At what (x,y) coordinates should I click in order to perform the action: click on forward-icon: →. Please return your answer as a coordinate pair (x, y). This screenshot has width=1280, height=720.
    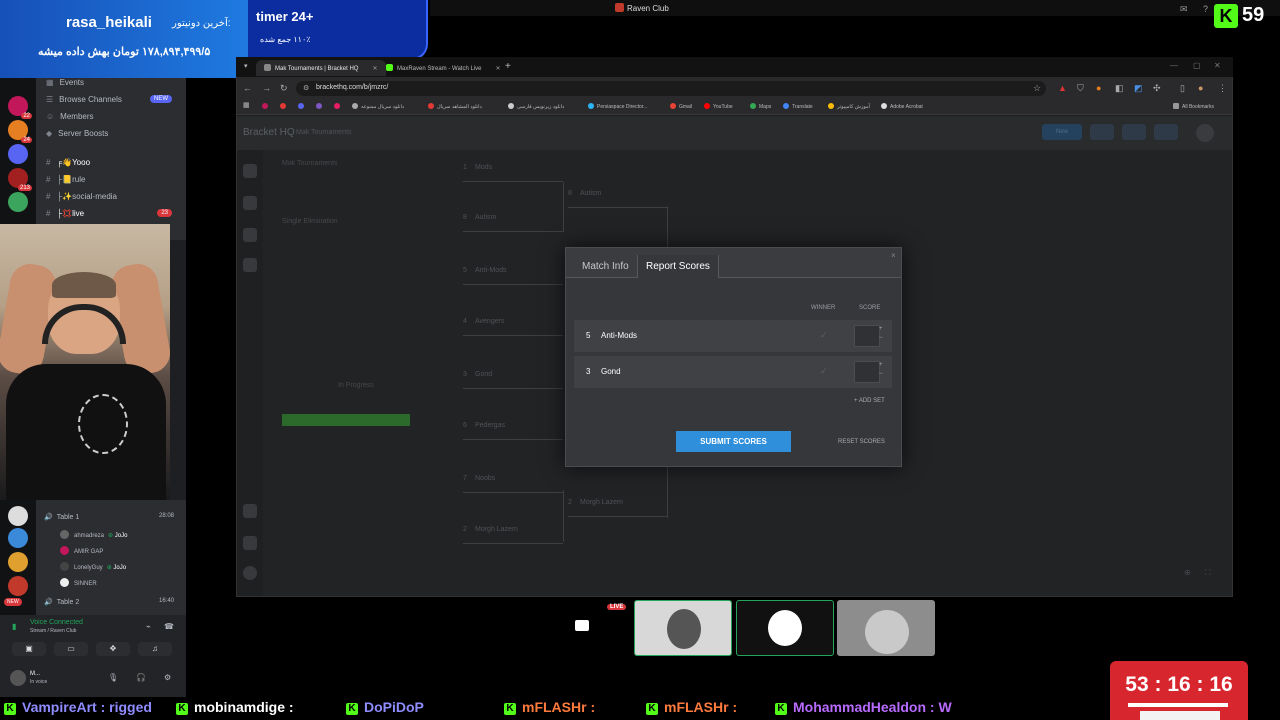
    Looking at the image, I should click on (266, 88).